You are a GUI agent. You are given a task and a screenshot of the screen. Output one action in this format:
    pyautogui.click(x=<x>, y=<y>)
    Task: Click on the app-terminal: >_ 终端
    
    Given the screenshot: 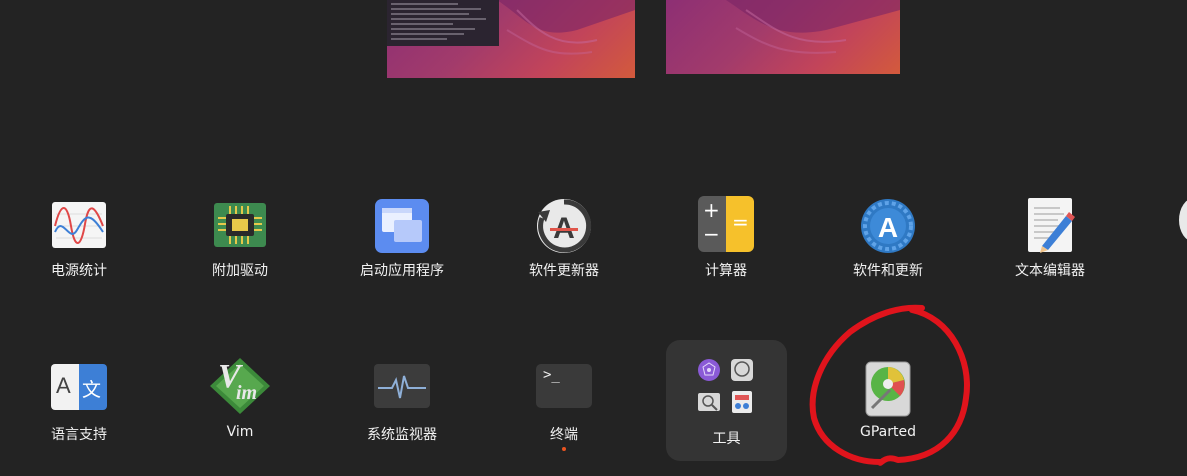 What is the action you would take?
    pyautogui.click(x=564, y=415)
    